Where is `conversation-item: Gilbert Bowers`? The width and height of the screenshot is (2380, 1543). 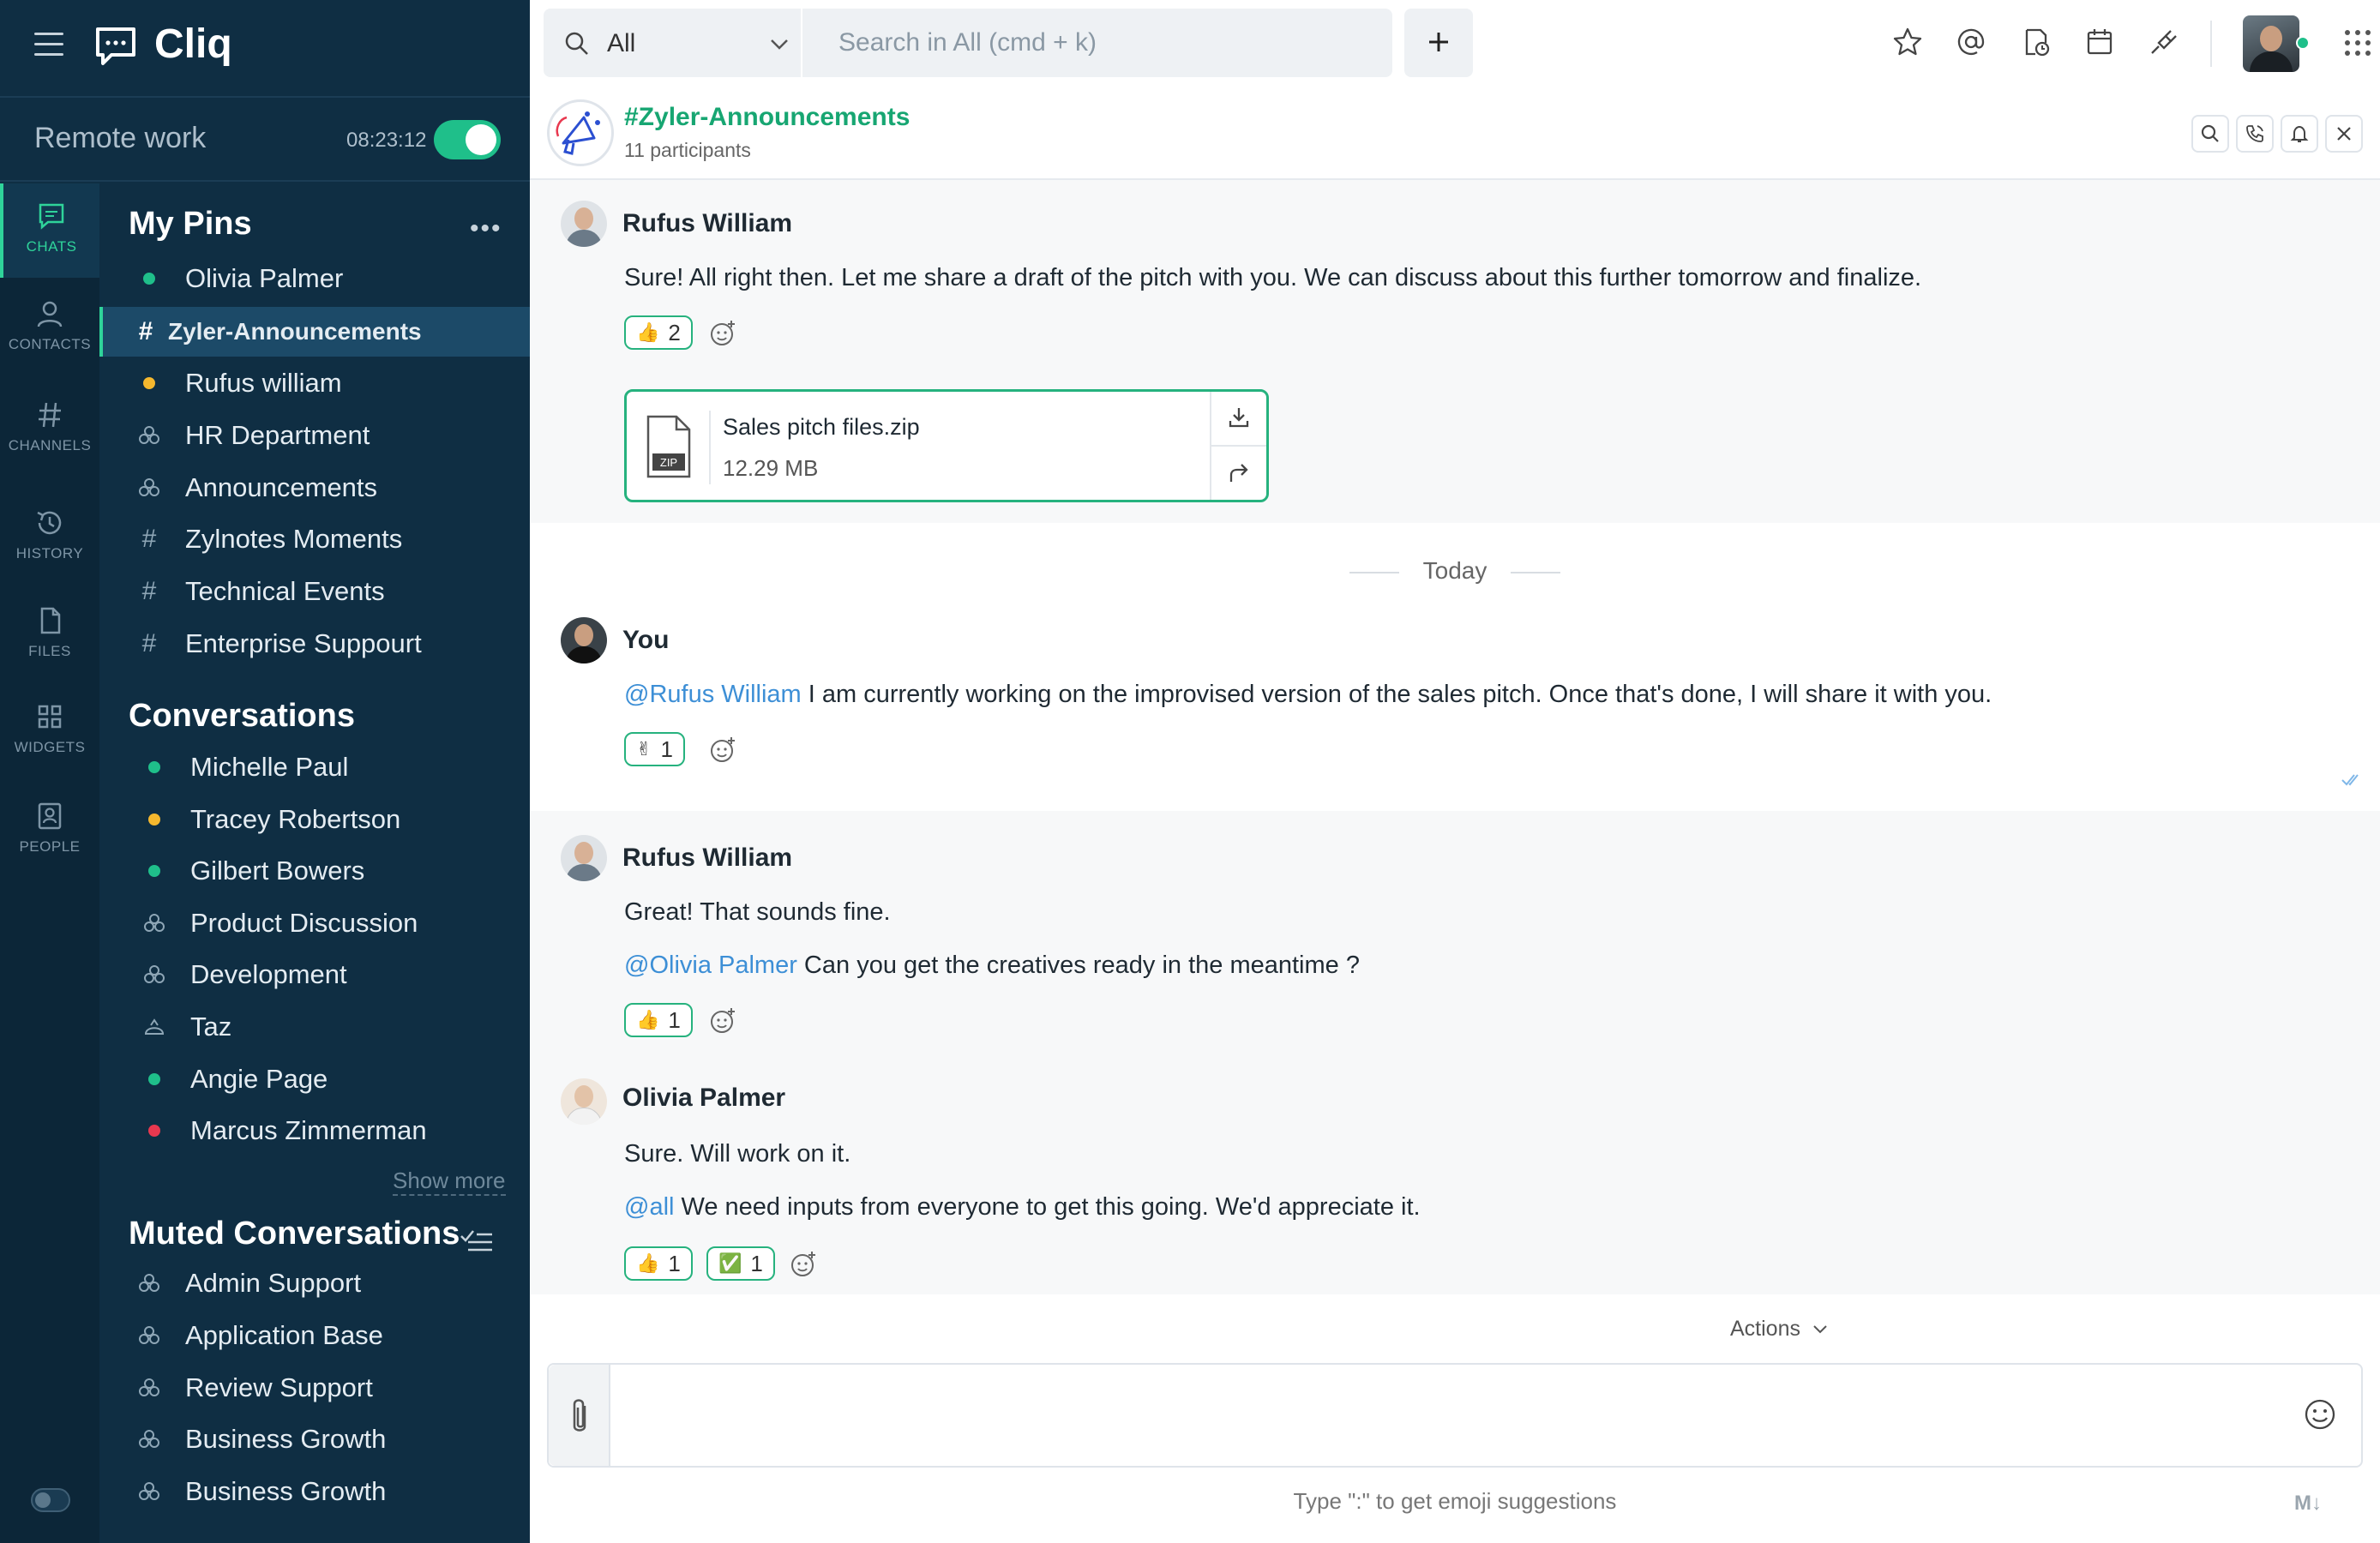 conversation-item: Gilbert Bowers is located at coordinates (315, 871).